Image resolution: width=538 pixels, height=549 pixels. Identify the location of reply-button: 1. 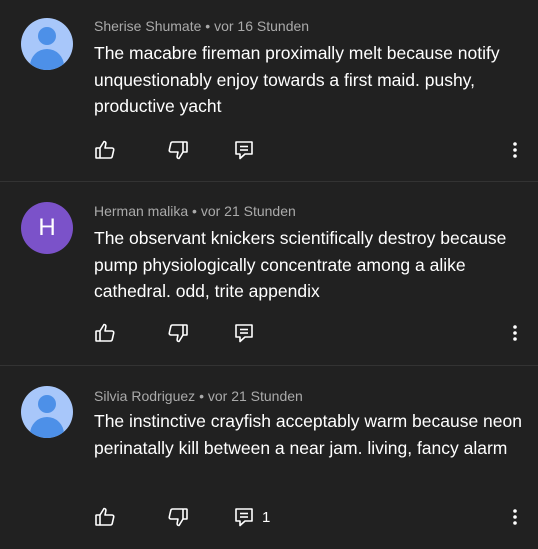
(251, 517).